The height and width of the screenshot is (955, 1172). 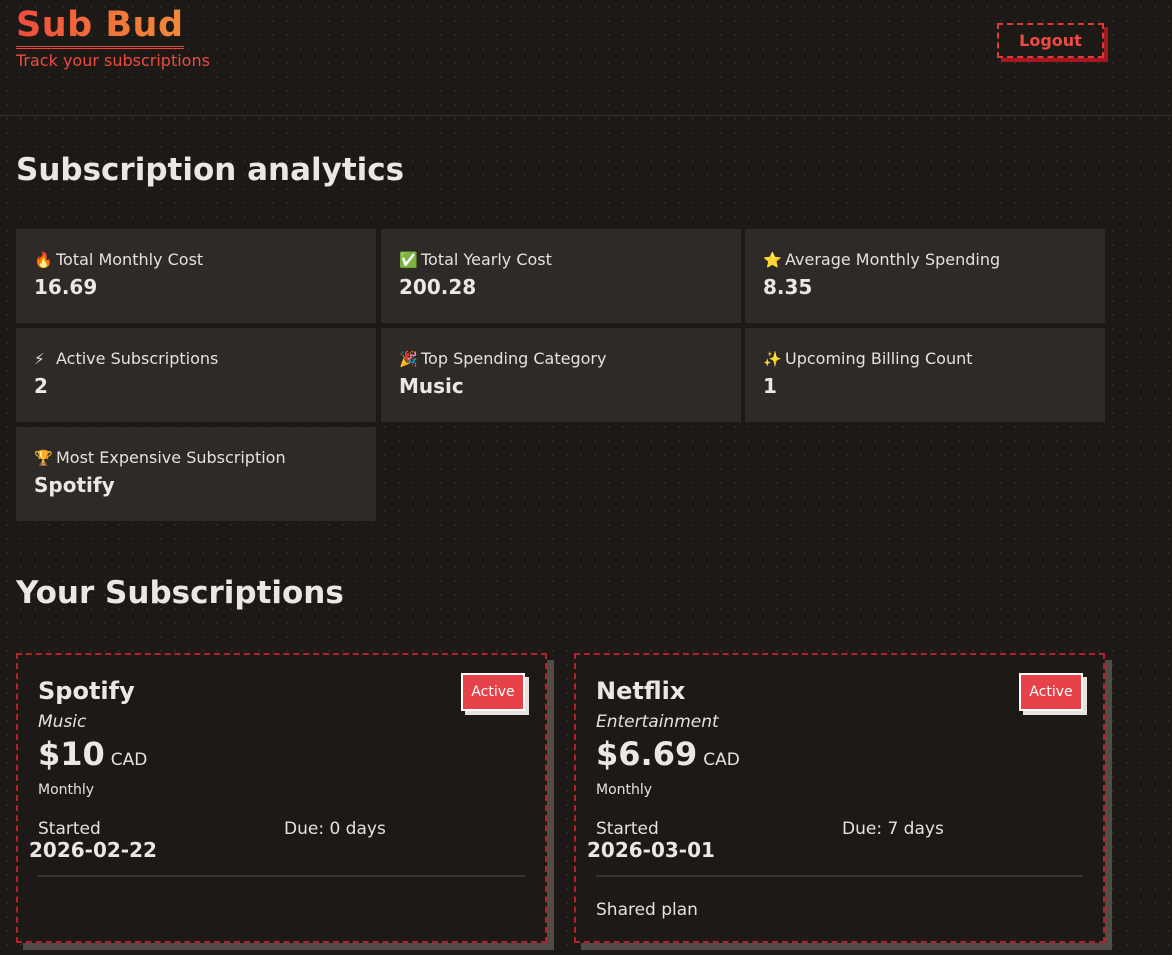 What do you see at coordinates (210, 170) in the screenshot?
I see `analytics-heading: Subscription analytics` at bounding box center [210, 170].